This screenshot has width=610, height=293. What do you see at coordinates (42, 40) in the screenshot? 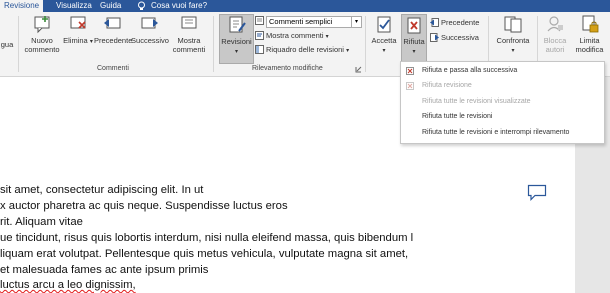
I see `new-comment-label-1: Nuovo` at bounding box center [42, 40].